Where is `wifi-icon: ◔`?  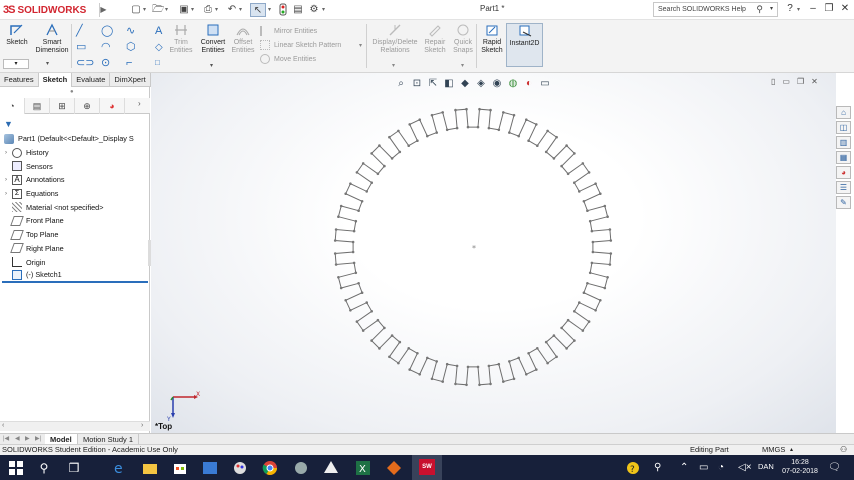 wifi-icon: ◔ is located at coordinates (721, 468).